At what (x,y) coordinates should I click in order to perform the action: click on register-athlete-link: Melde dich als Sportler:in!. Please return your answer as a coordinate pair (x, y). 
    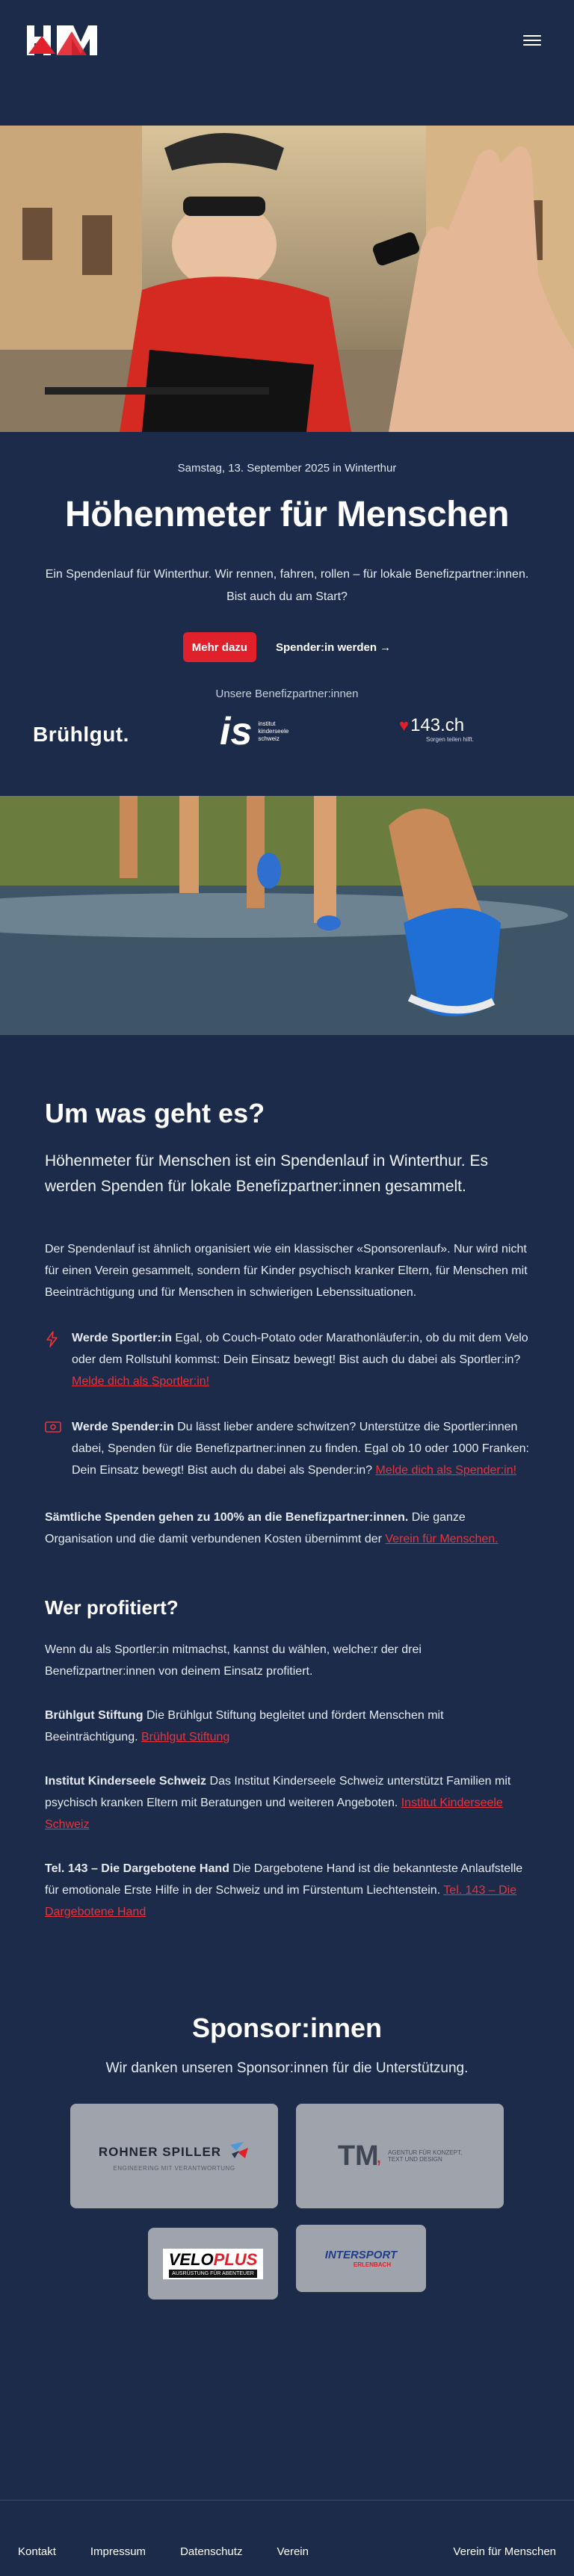
    Looking at the image, I should click on (140, 1382).